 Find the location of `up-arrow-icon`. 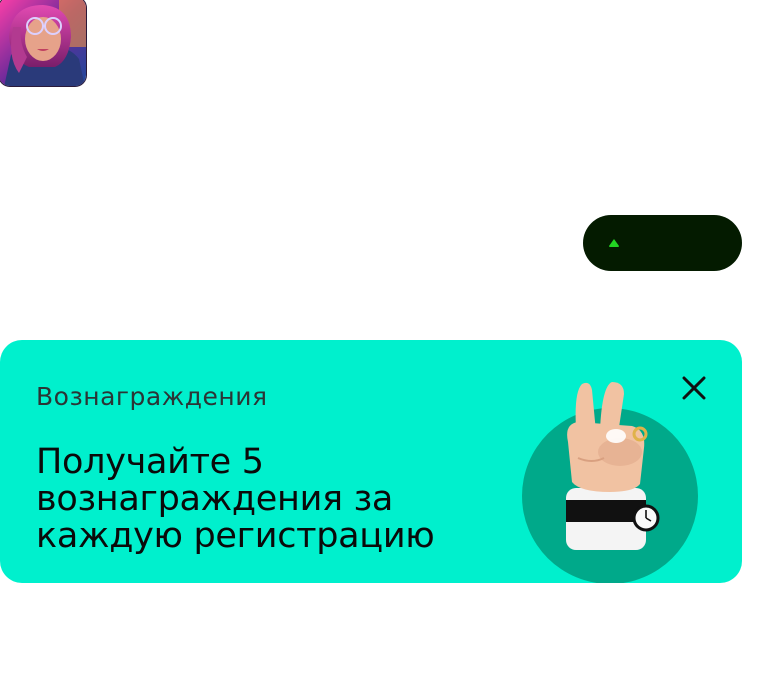

up-arrow-icon is located at coordinates (614, 243).